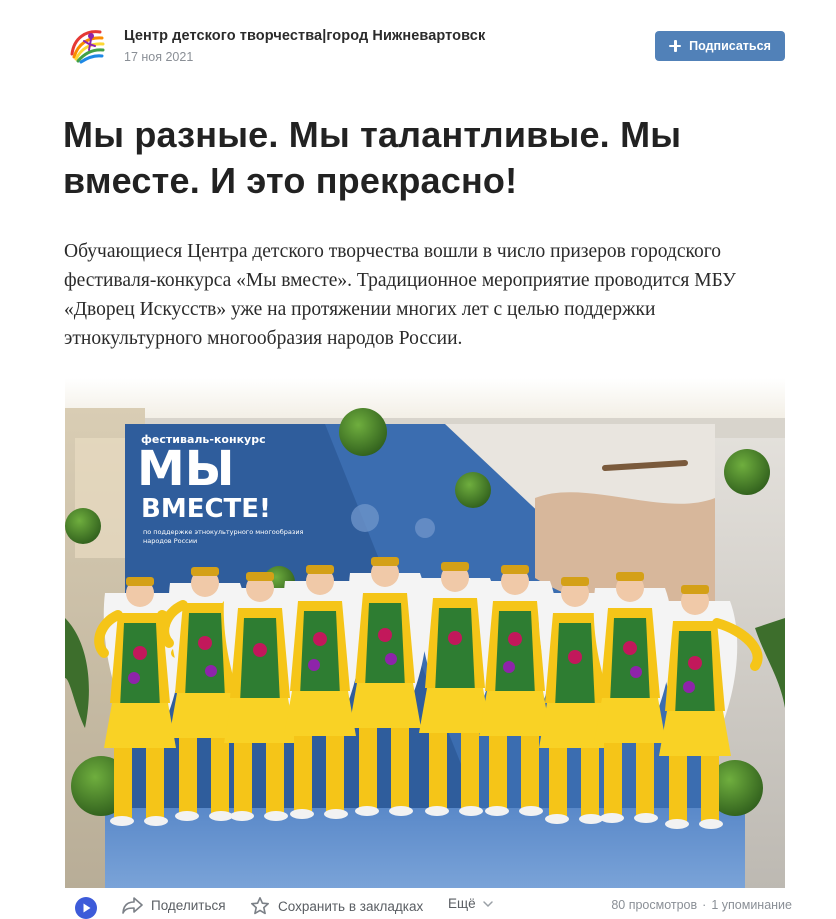 The image size is (836, 919). I want to click on bookmark-button: Сохранить в закладках, so click(336, 906).